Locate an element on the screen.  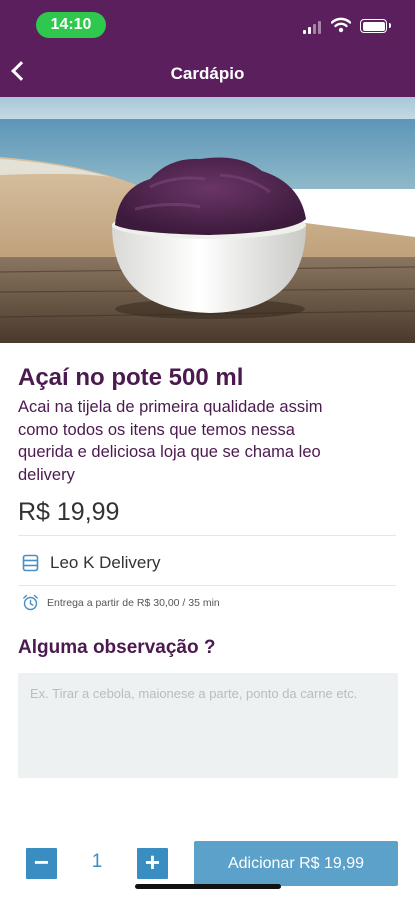
store-icon is located at coordinates (30, 563).